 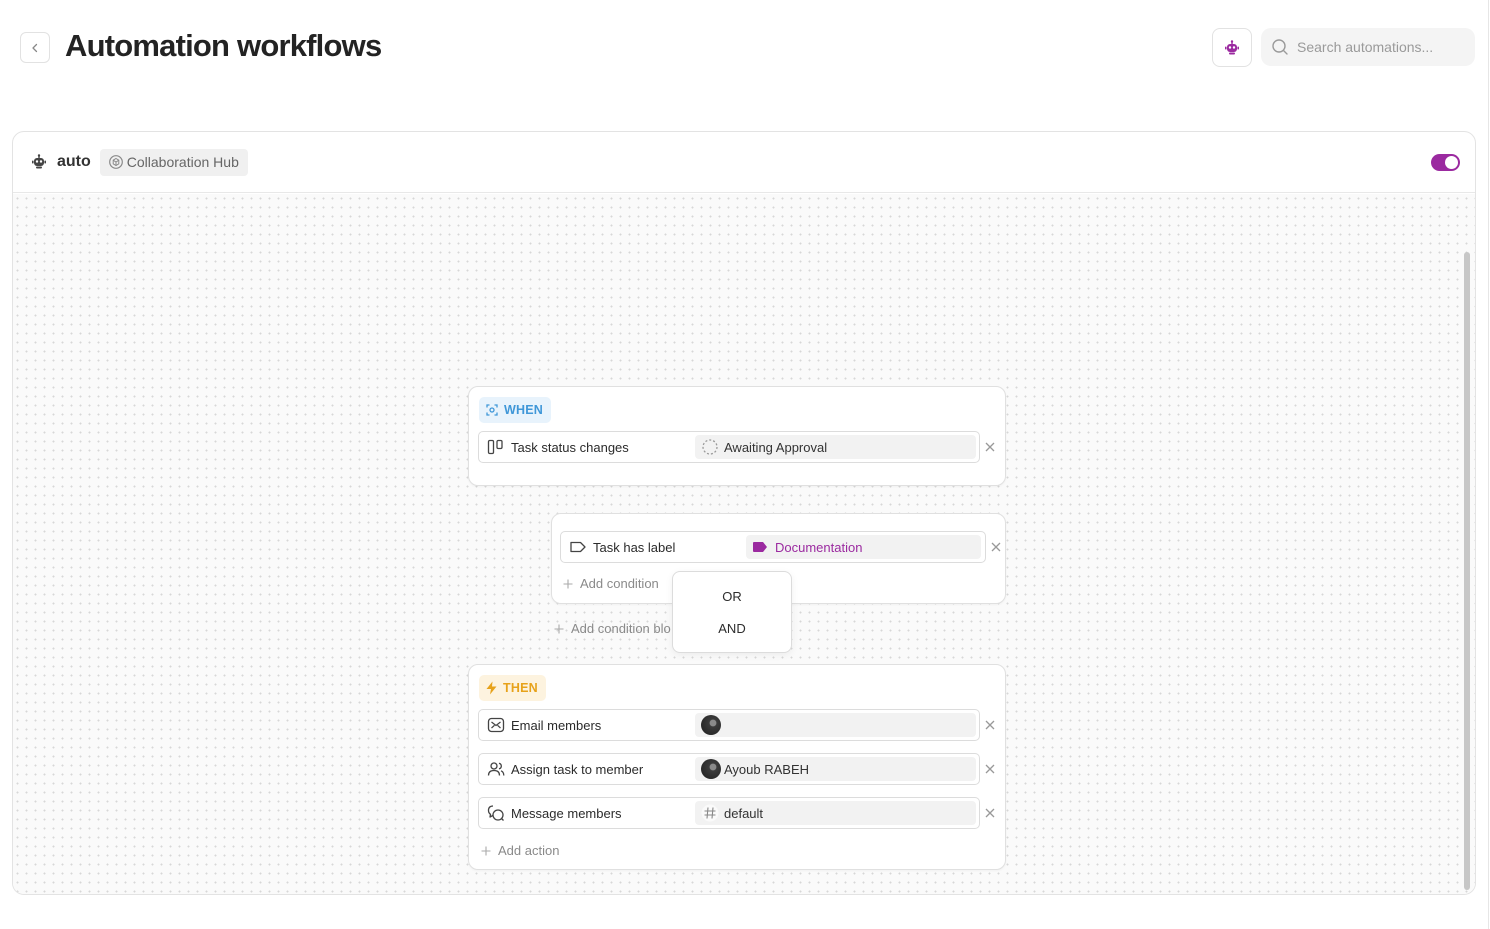 I want to click on when-tag: WHEN, so click(x=515, y=410).